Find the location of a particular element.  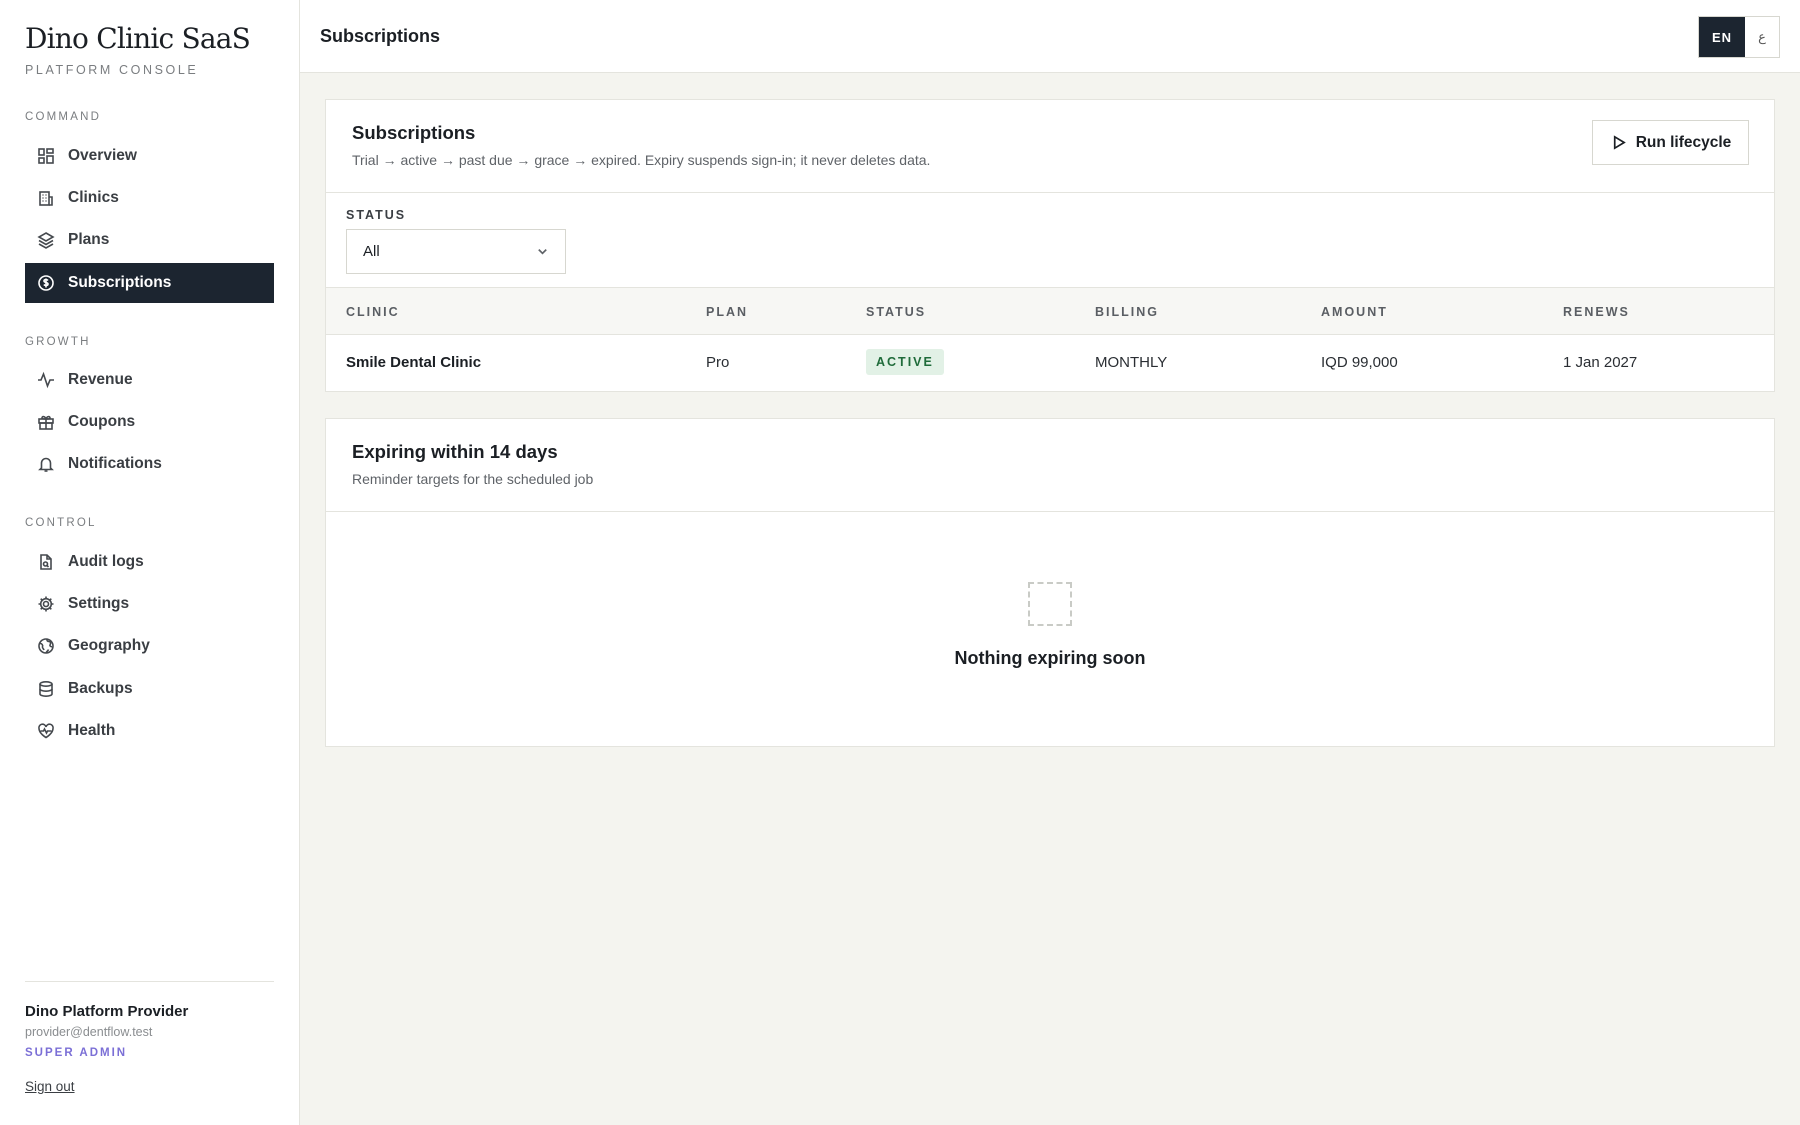

sidebar-divider is located at coordinates (149, 981).